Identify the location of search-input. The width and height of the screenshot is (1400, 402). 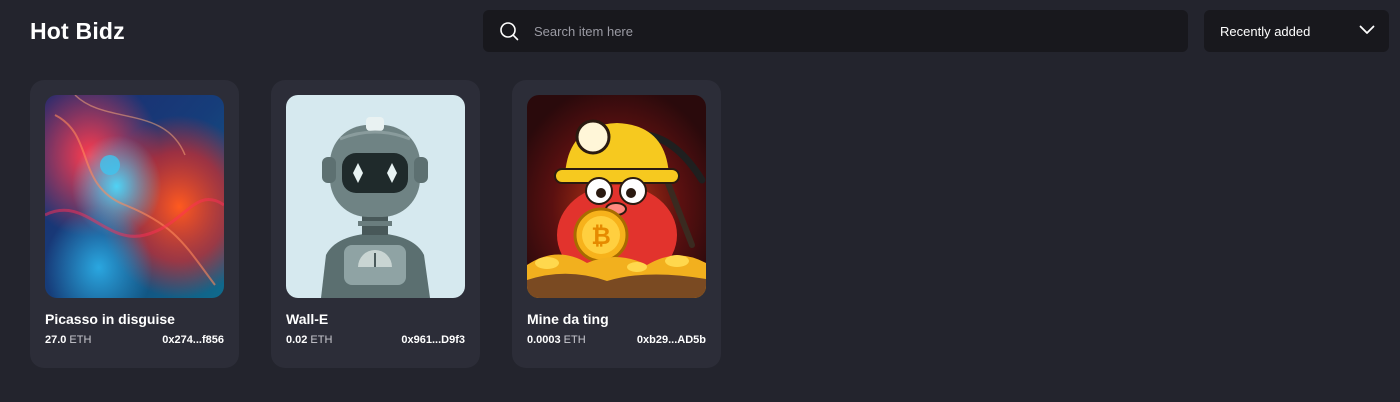
(834, 31).